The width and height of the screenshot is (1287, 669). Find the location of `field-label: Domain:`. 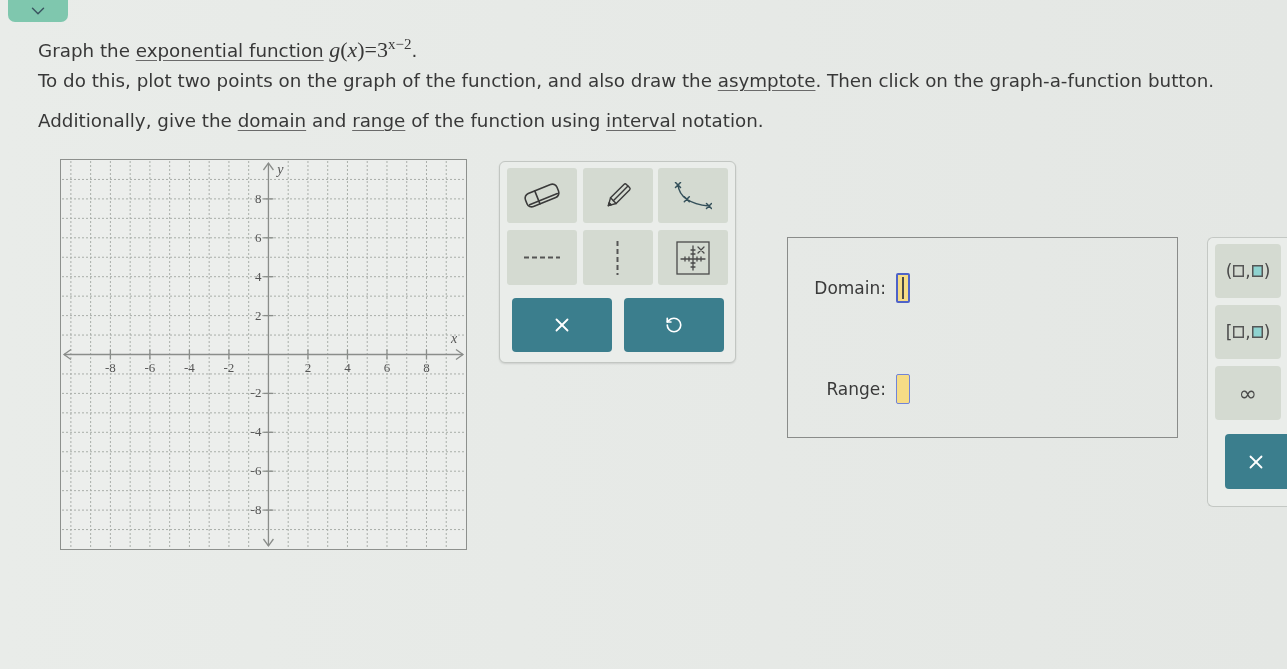

field-label: Domain: is located at coordinates (849, 288).